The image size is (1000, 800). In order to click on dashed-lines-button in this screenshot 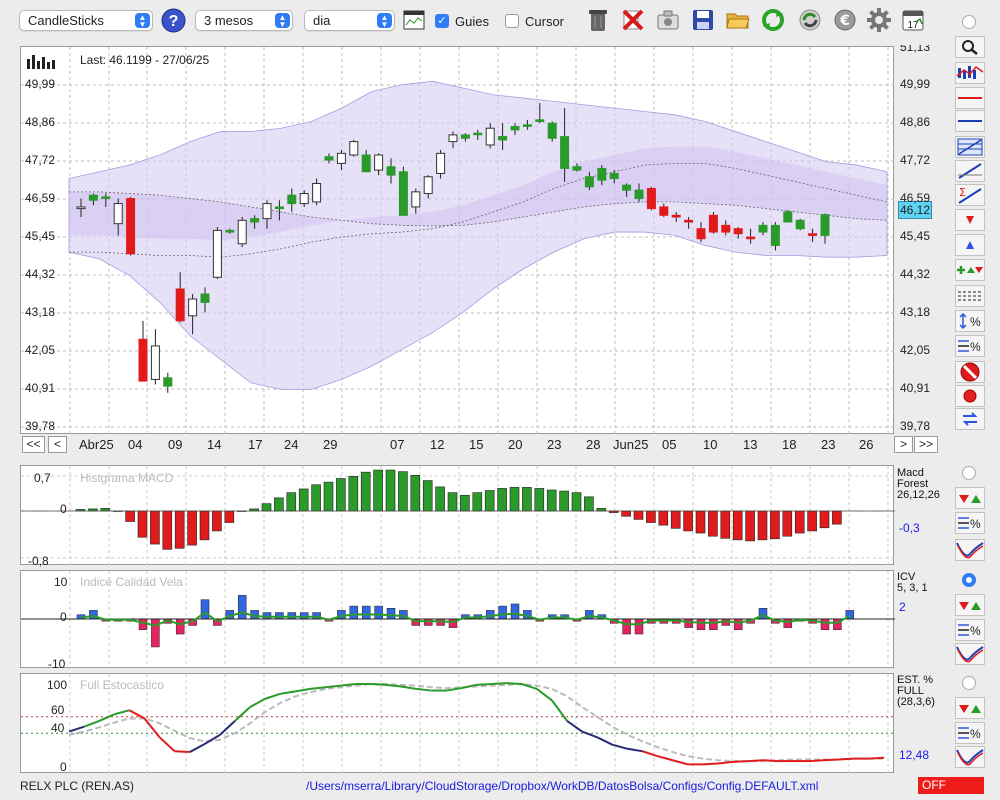, I will do `click(970, 296)`.